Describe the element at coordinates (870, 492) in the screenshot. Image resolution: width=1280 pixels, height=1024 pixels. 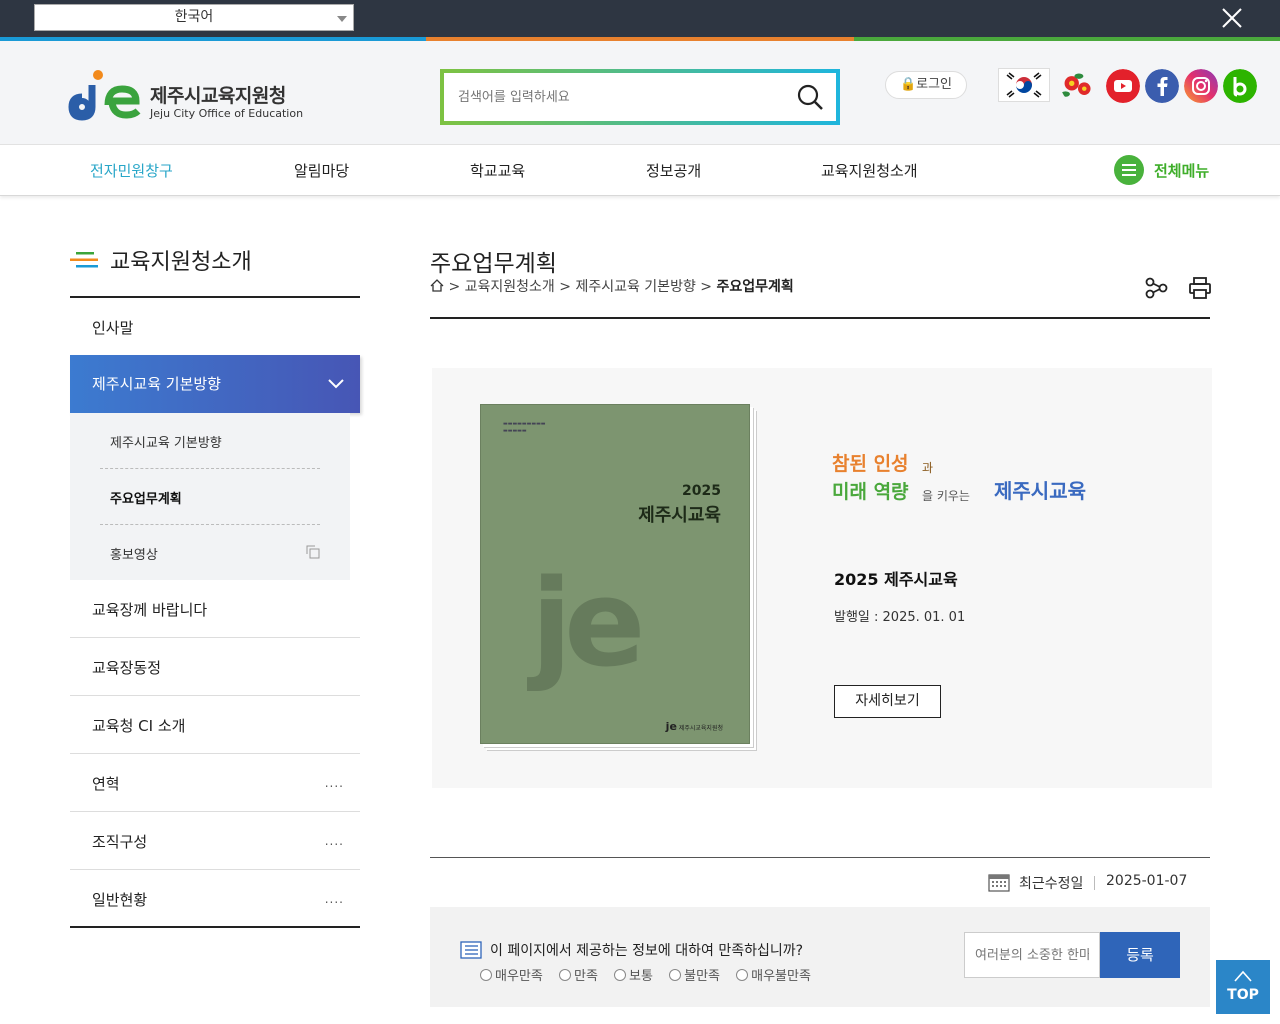
I see `slogan-line2-a: 미래 역량` at that location.